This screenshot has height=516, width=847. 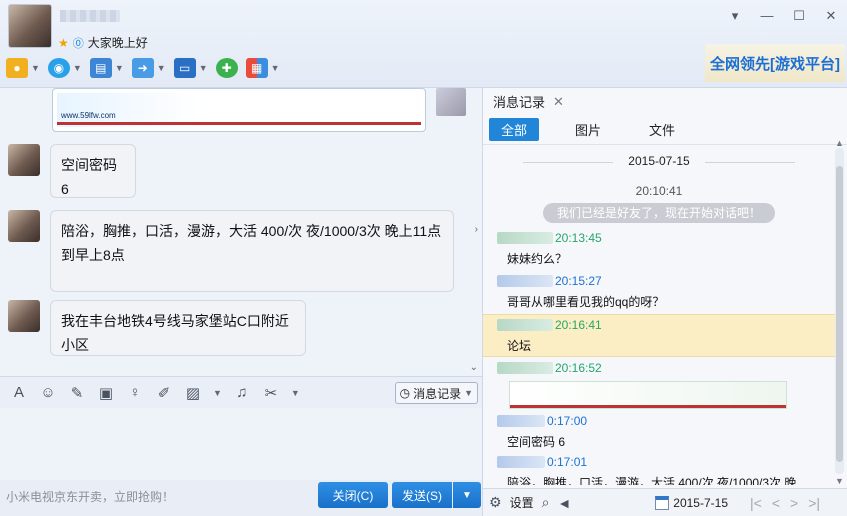 I want to click on send-button: 发送(S), so click(x=422, y=495).